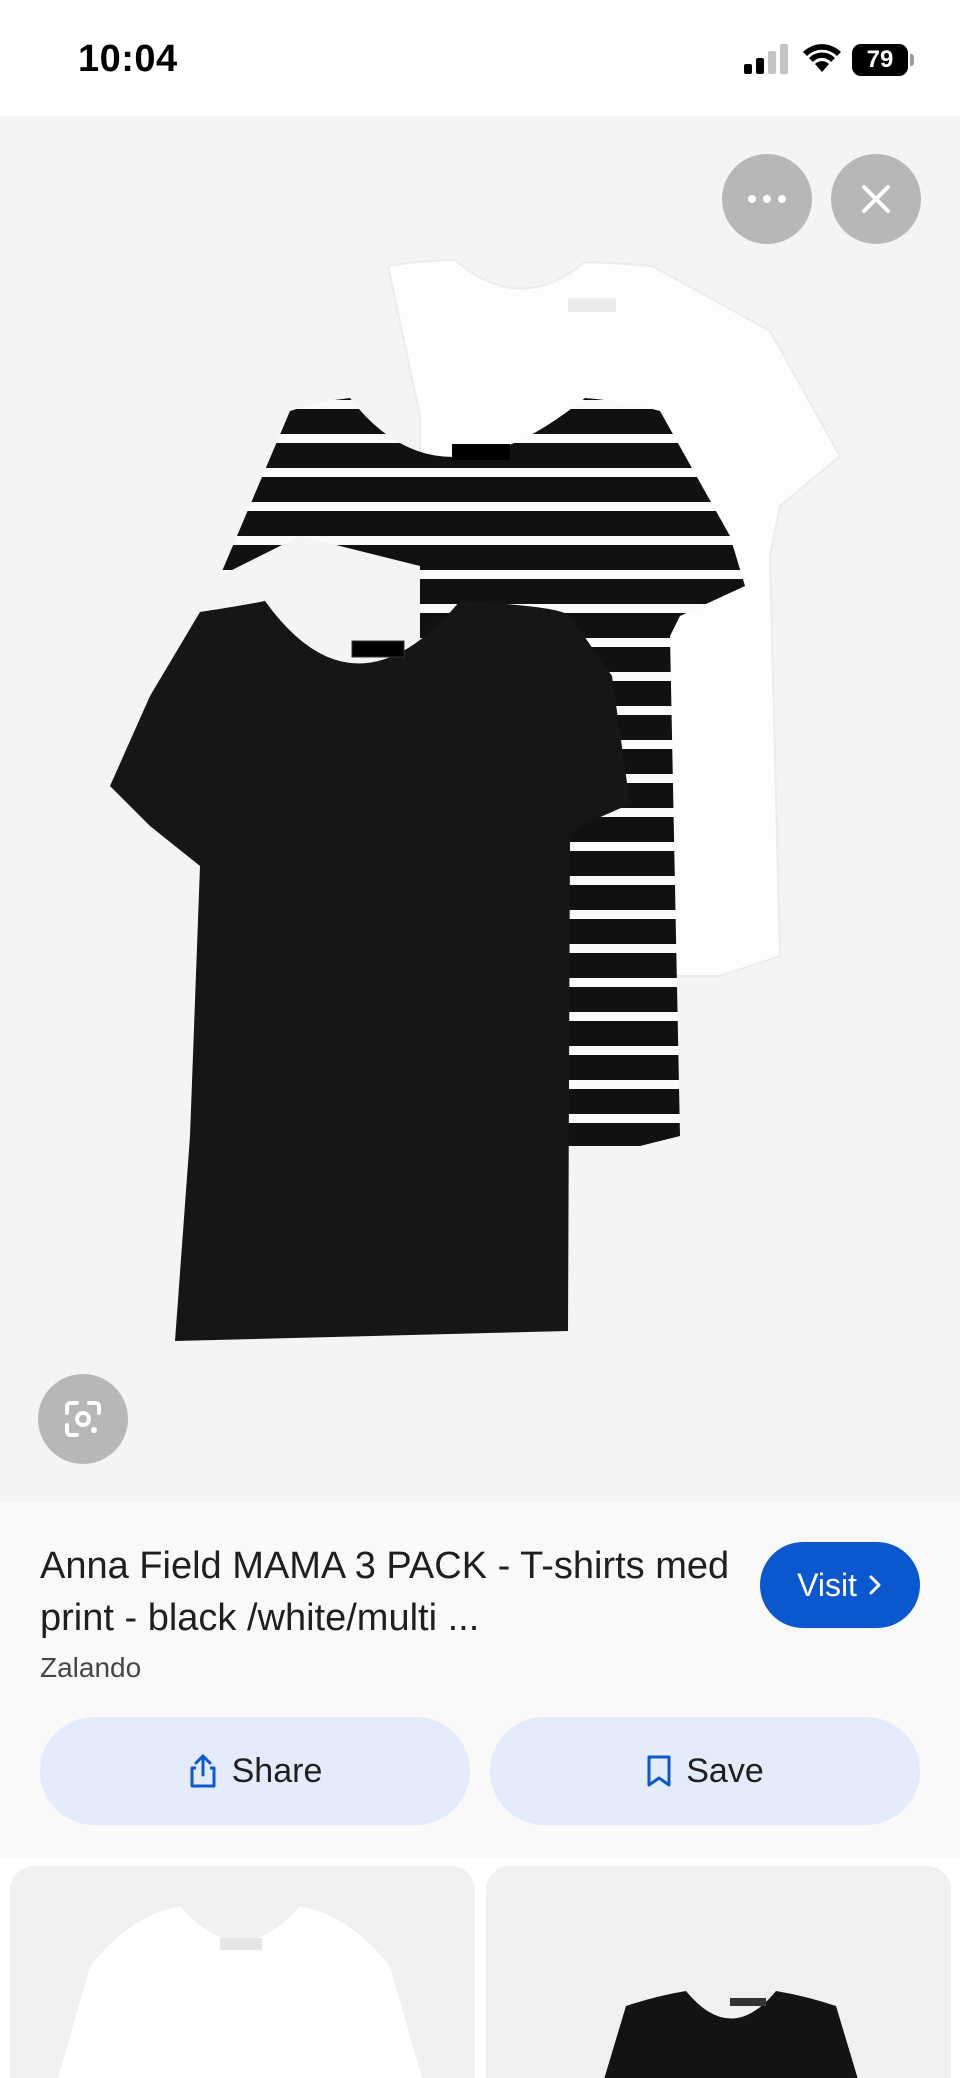 This screenshot has height=2078, width=960. What do you see at coordinates (91, 1667) in the screenshot?
I see `product-source: Zalando` at bounding box center [91, 1667].